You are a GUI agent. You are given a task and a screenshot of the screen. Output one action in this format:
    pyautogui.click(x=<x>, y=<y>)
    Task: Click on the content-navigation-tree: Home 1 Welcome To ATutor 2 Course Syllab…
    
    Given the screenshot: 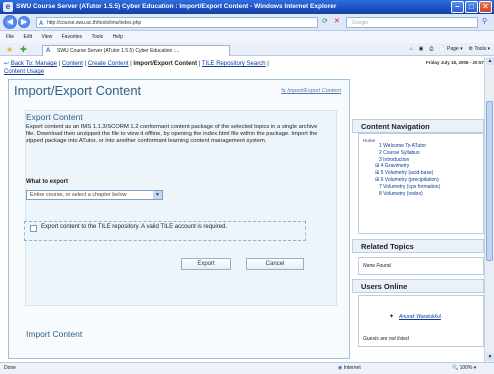 What is the action you would take?
    pyautogui.click(x=421, y=183)
    